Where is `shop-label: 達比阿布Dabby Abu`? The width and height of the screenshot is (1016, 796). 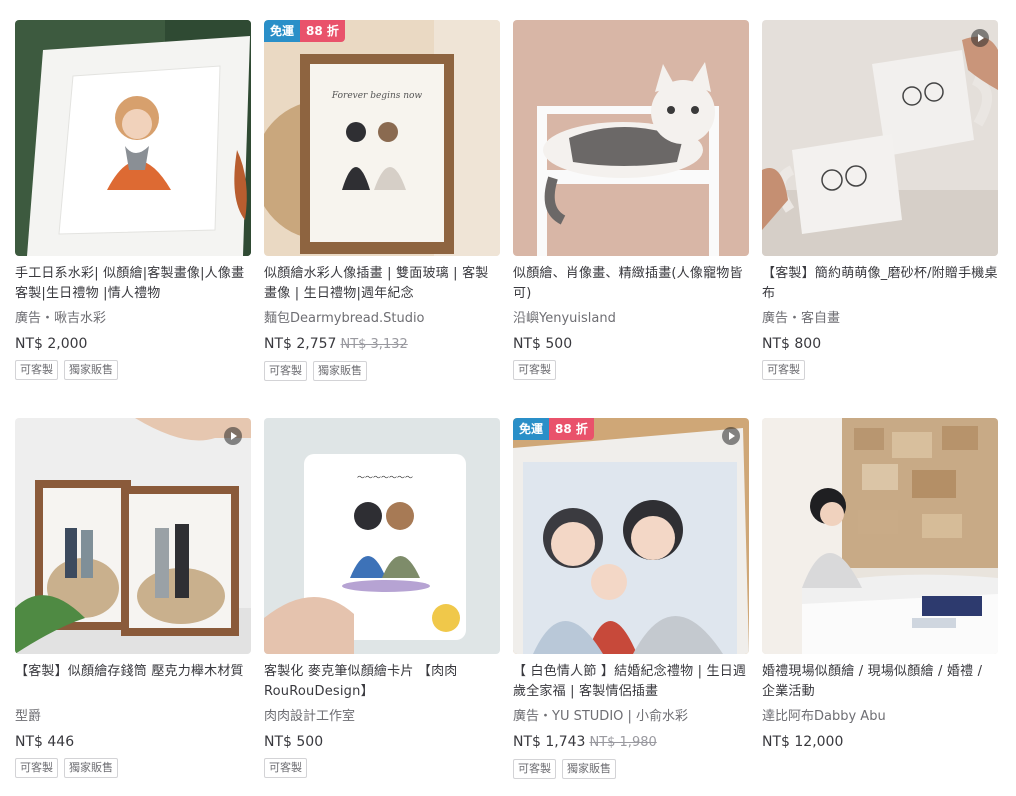
shop-label: 達比阿布Dabby Abu is located at coordinates (824, 716).